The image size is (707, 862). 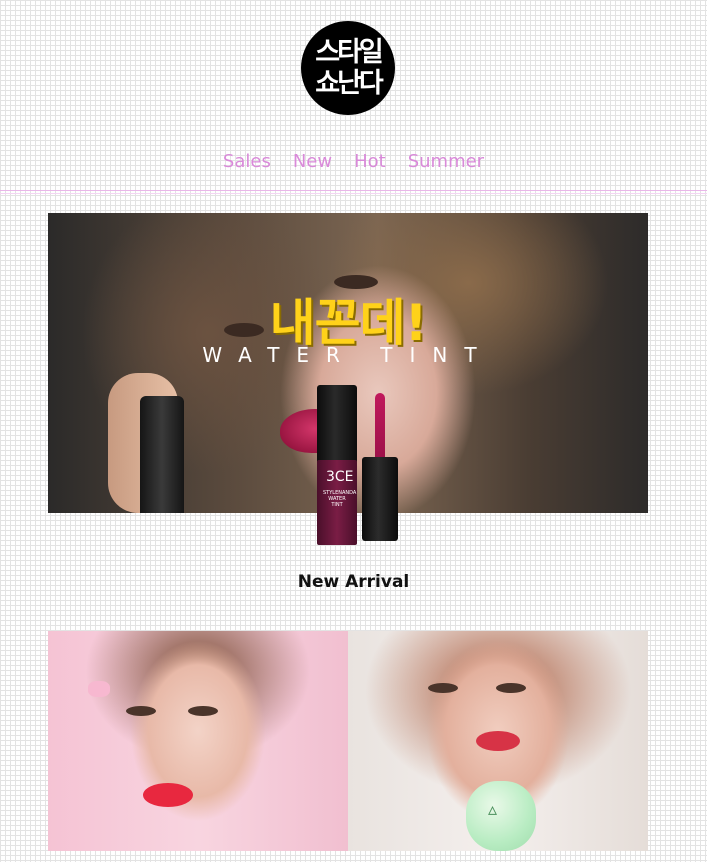 I want to click on nav-item-hot: Hot, so click(x=370, y=161).